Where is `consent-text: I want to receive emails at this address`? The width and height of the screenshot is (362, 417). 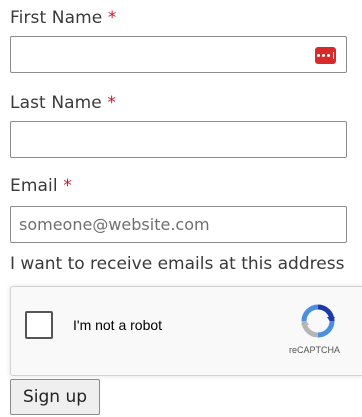 consent-text: I want to receive emails at this address is located at coordinates (177, 264).